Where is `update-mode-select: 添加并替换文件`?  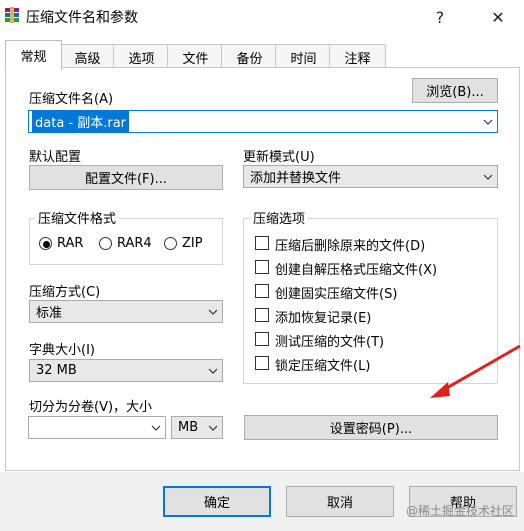 update-mode-select: 添加并替换文件 is located at coordinates (370, 176).